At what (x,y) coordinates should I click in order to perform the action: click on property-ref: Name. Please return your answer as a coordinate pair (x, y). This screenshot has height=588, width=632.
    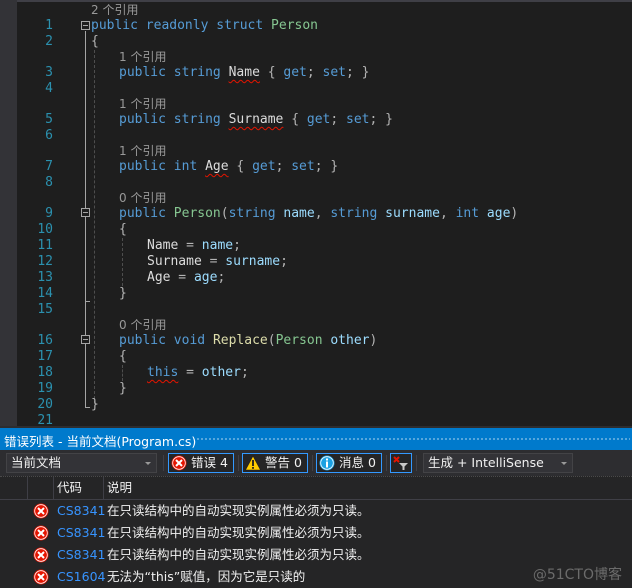
    Looking at the image, I should click on (163, 245).